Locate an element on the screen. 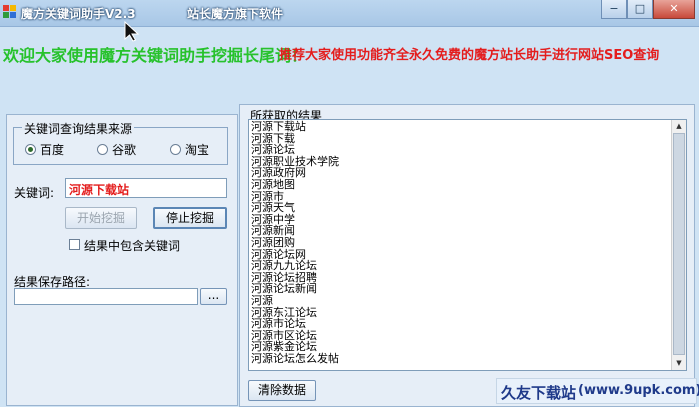 The image size is (699, 407). list-item: 河源团购 is located at coordinates (461, 243).